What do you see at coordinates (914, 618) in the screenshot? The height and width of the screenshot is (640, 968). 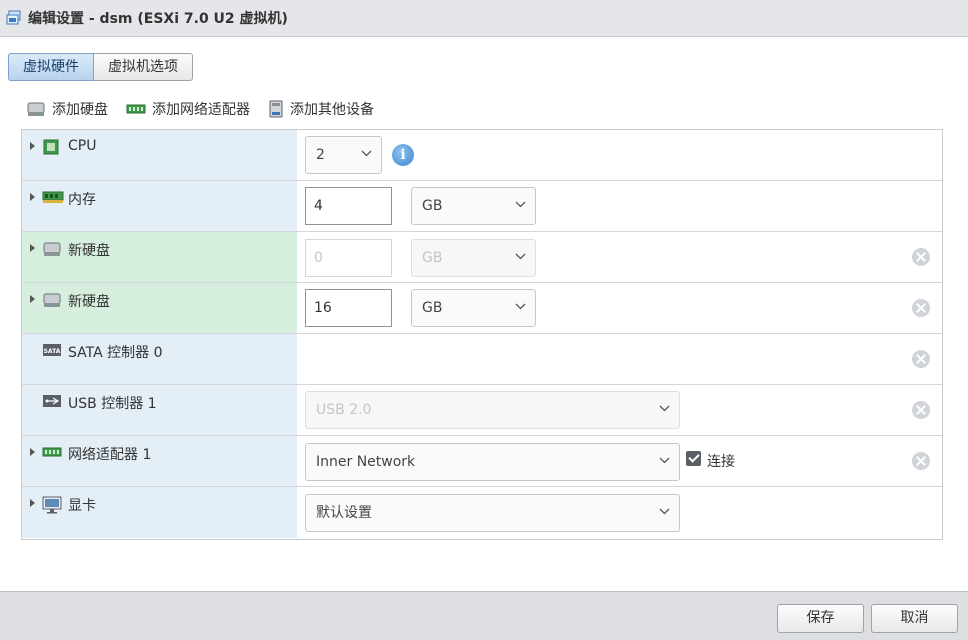 I see `cancel-button: 取消` at bounding box center [914, 618].